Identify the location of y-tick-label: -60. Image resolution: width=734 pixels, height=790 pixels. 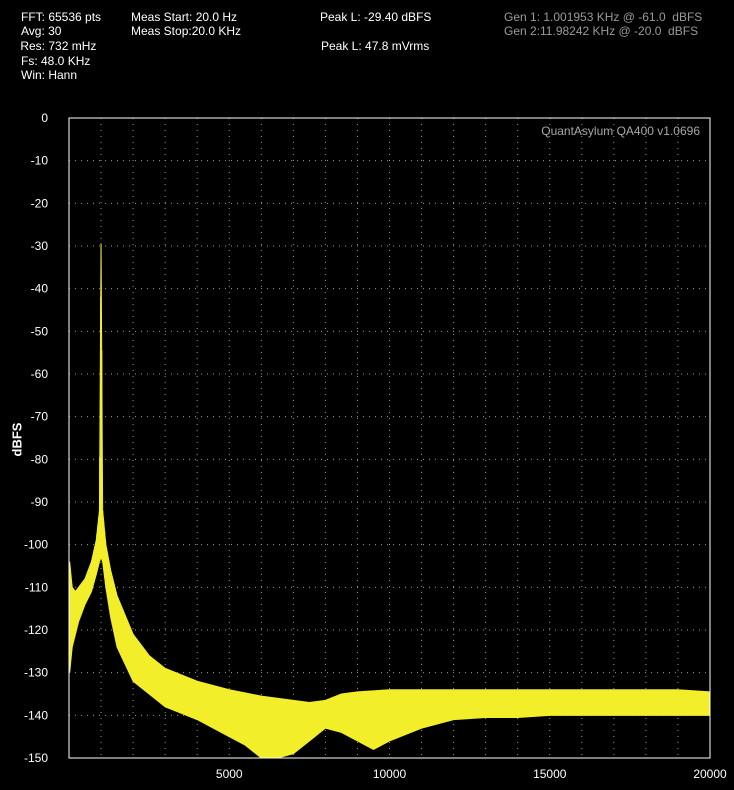
(40, 374).